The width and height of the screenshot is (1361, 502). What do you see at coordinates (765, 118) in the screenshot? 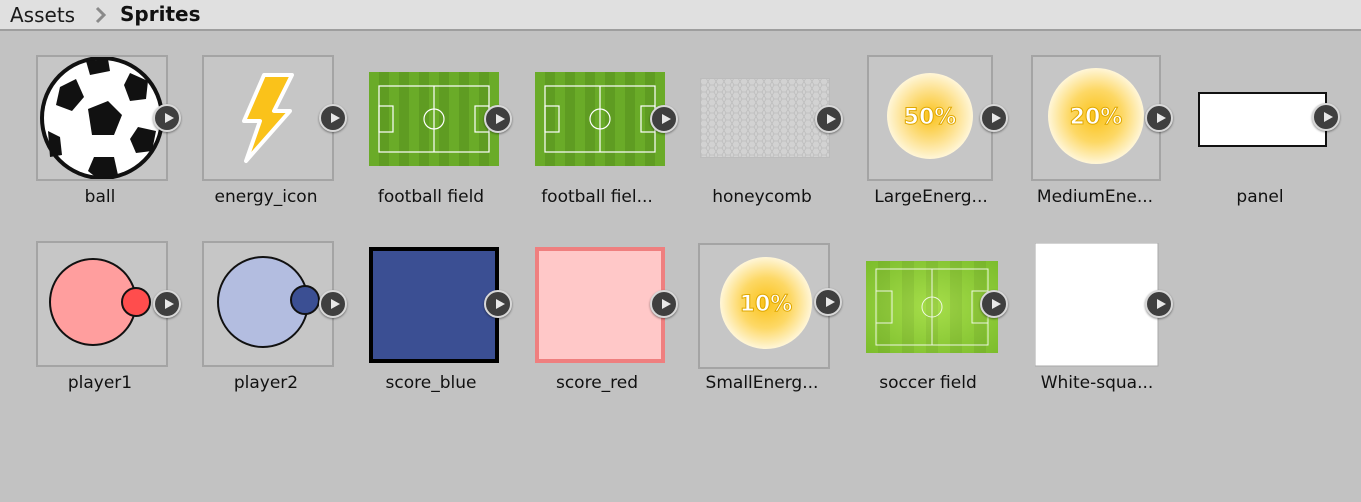
I see `honeycomb-texture-icon` at bounding box center [765, 118].